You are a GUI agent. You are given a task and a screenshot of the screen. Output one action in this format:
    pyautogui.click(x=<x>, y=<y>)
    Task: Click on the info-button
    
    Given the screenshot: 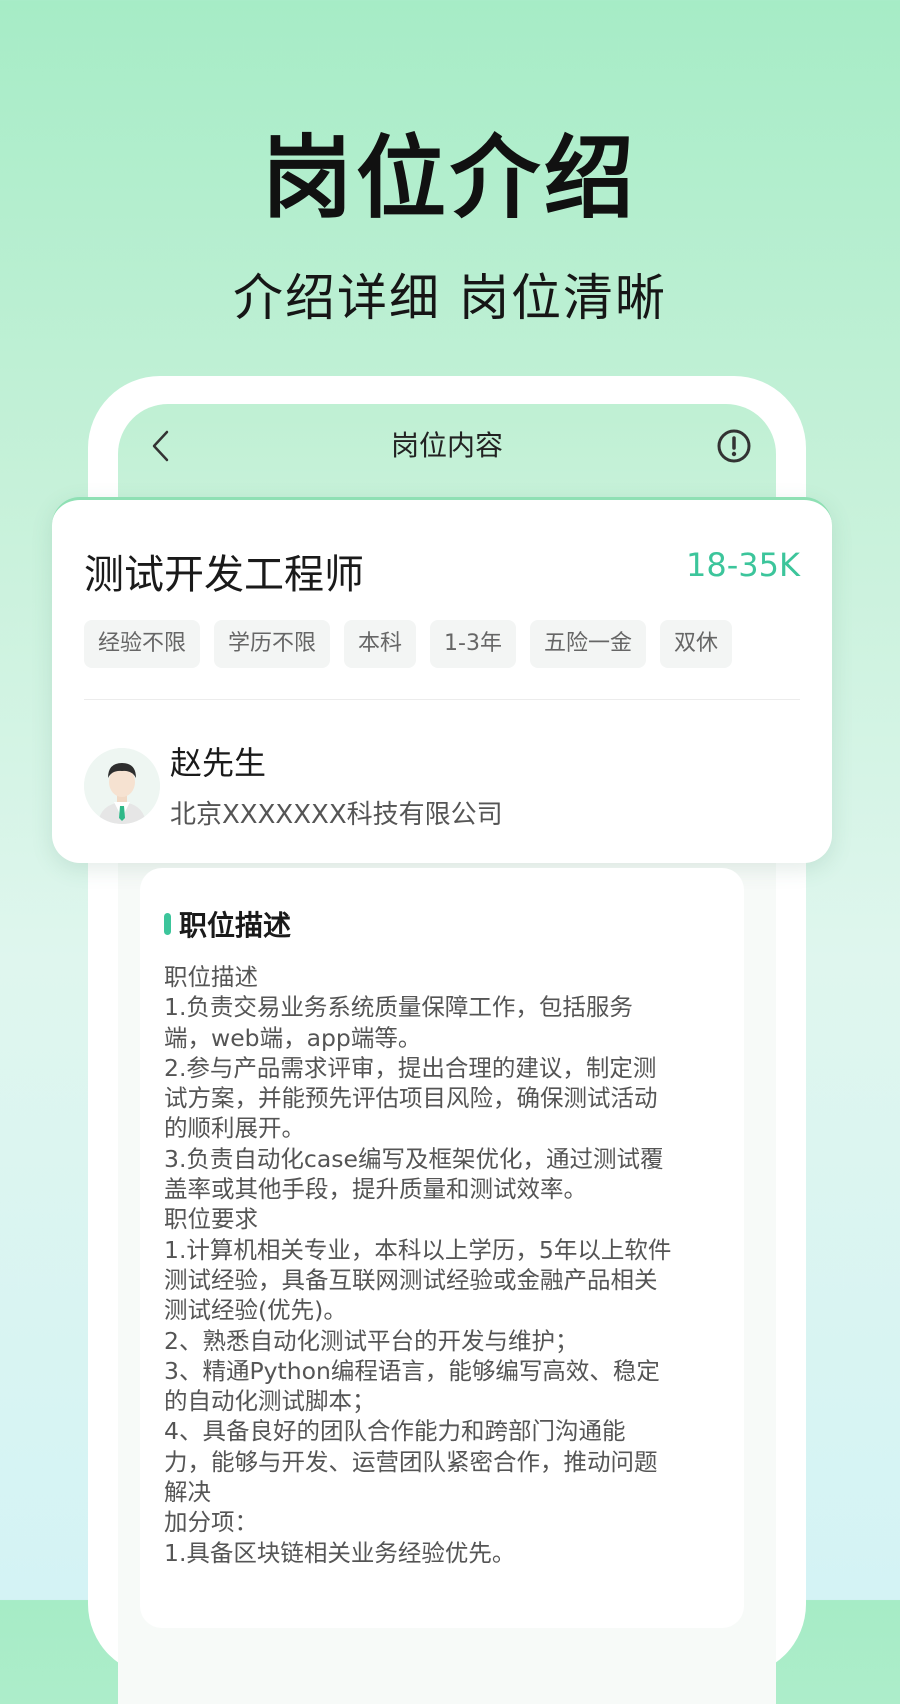 What is the action you would take?
    pyautogui.click(x=734, y=446)
    